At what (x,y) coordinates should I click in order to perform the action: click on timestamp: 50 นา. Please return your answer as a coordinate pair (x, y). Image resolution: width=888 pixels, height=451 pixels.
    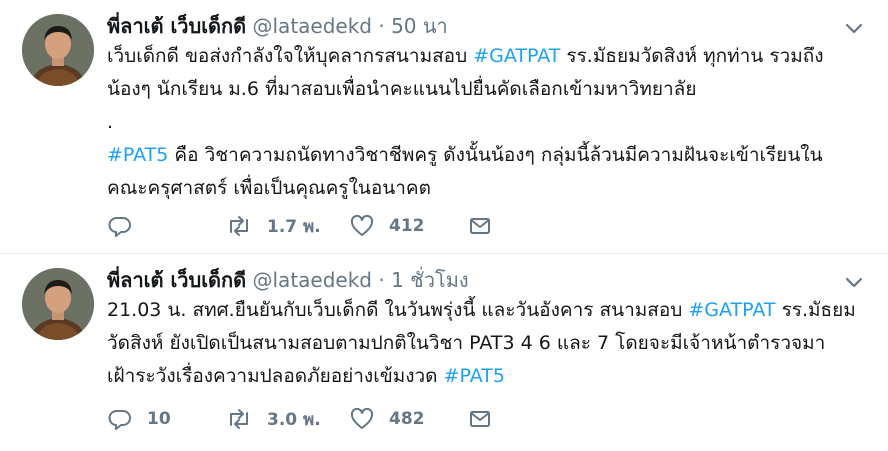
    Looking at the image, I should click on (419, 26).